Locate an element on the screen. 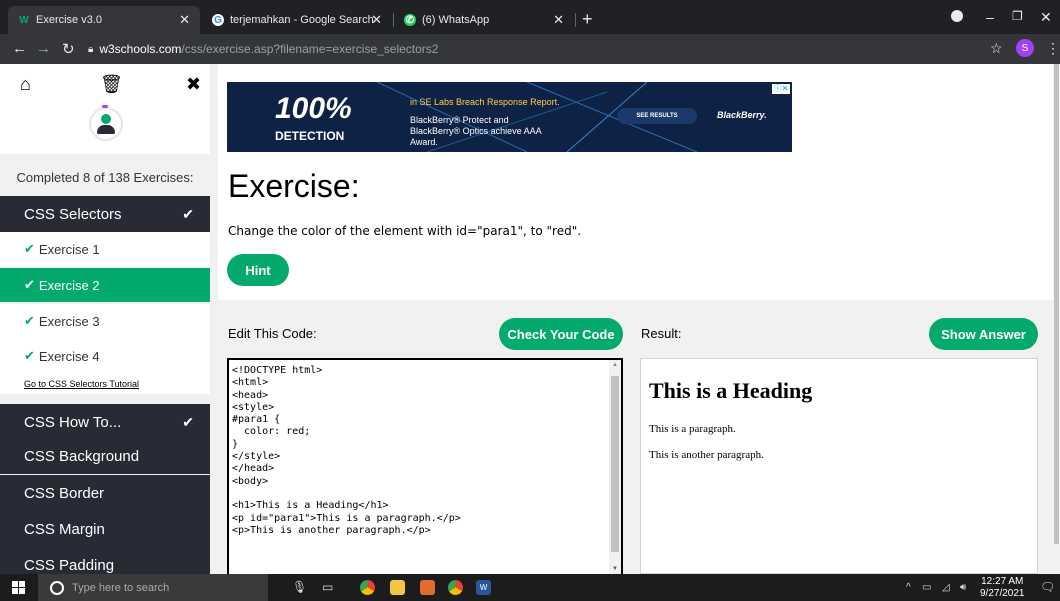 This screenshot has height=601, width=1060. bookmark-star-icon: ☆ is located at coordinates (996, 48).